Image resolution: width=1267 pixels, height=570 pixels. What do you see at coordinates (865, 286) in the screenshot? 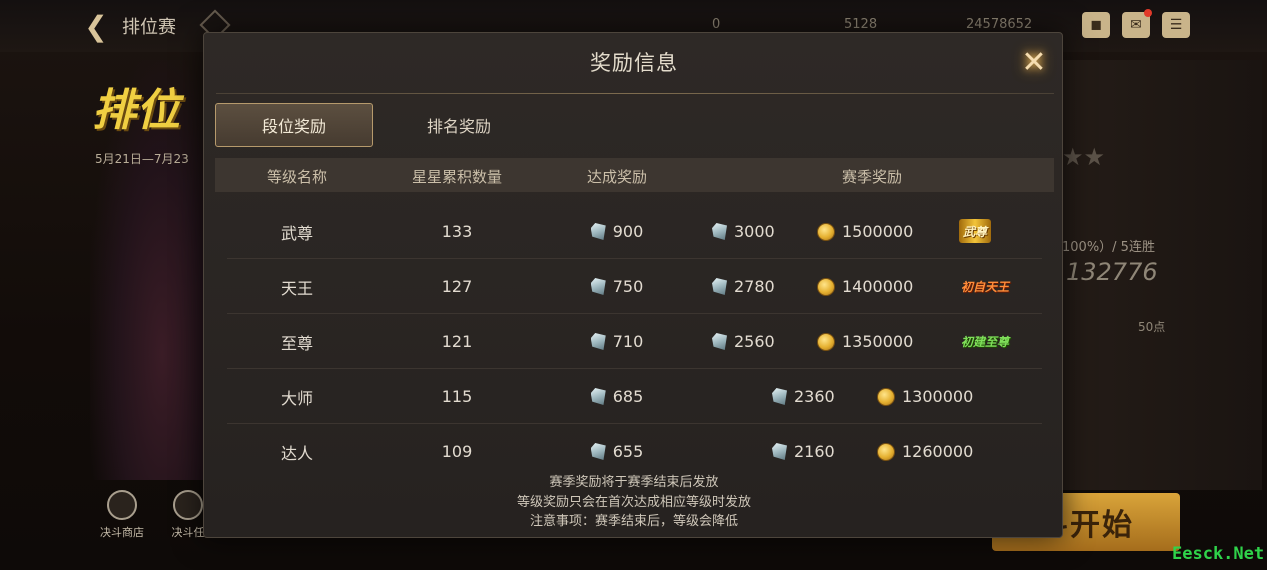
I see `season-coin-reward: 1400000` at bounding box center [865, 286].